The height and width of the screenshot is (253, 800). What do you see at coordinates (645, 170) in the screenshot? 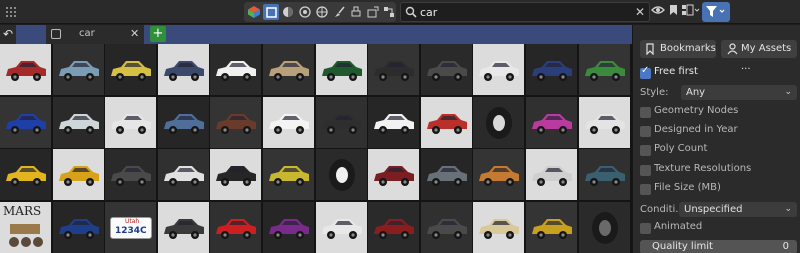
I see `texture-resolutions-checkbox` at bounding box center [645, 170].